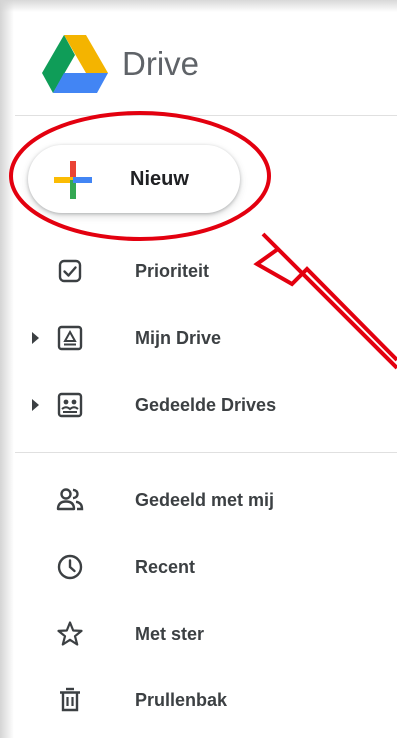 The width and height of the screenshot is (397, 738). What do you see at coordinates (172, 271) in the screenshot?
I see `sidebar-item-label: Prioriteit` at bounding box center [172, 271].